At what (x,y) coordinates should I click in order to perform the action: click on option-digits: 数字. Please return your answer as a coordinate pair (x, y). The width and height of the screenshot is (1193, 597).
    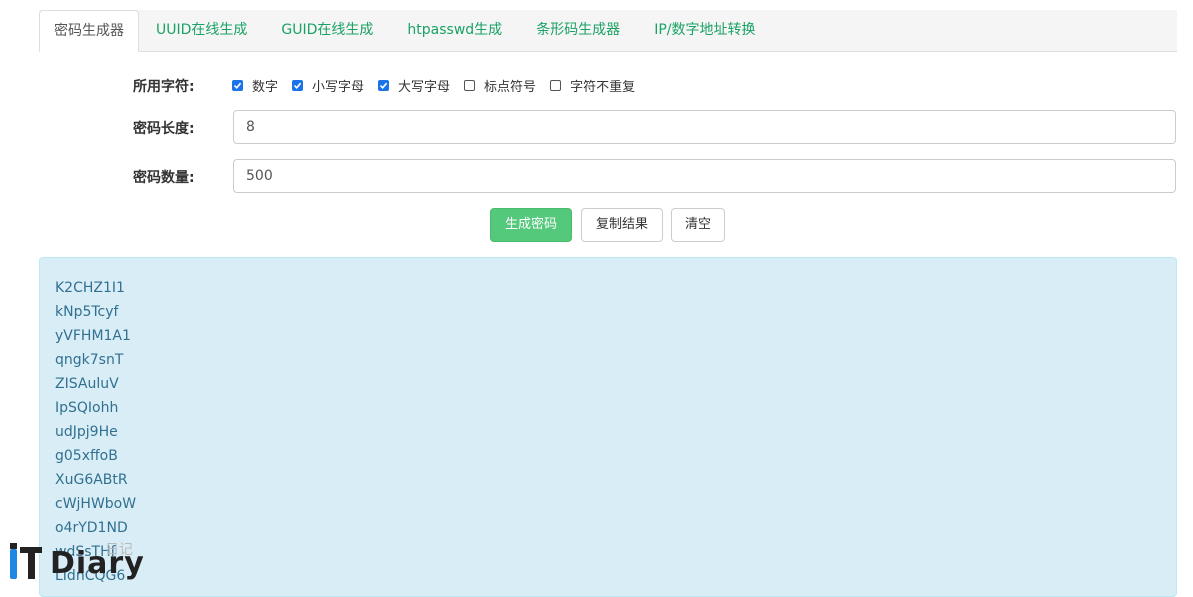
    Looking at the image, I should click on (255, 85).